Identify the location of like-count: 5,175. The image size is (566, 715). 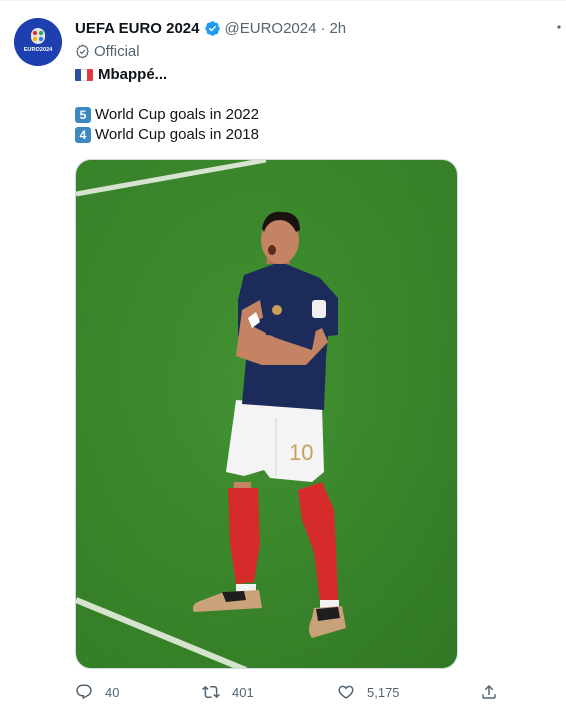
(383, 692).